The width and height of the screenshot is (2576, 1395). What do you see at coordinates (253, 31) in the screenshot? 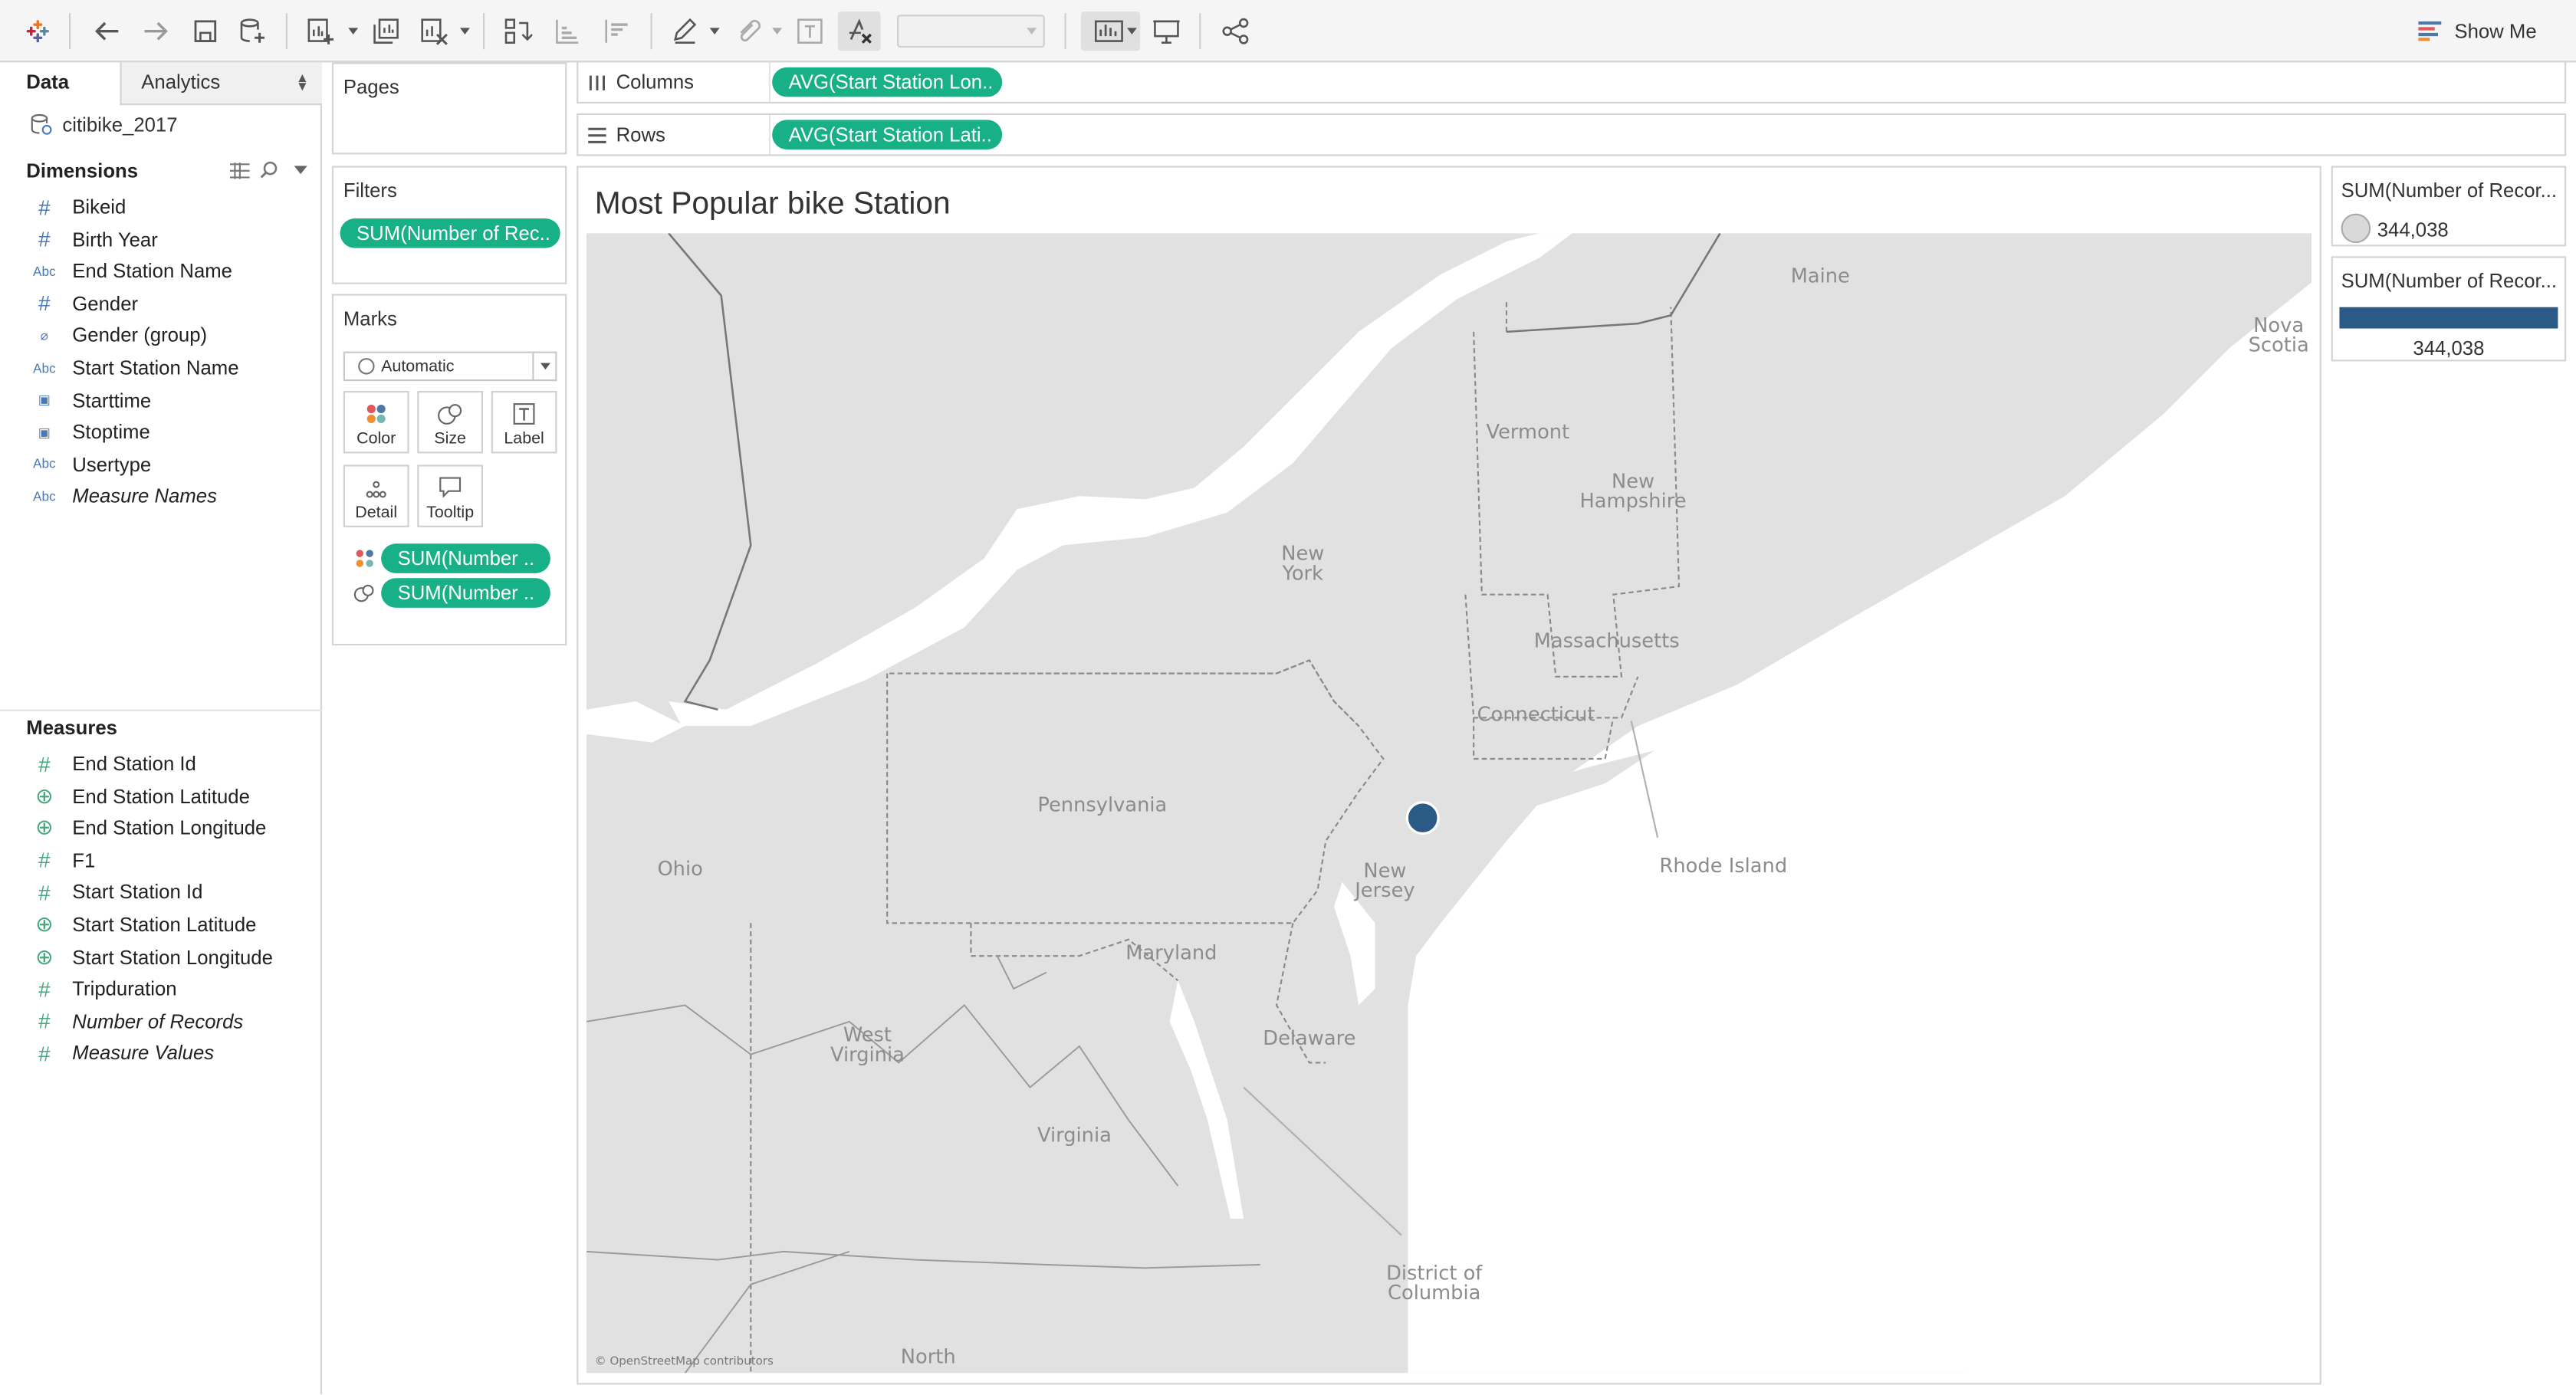
I see `new-datasource-icon` at bounding box center [253, 31].